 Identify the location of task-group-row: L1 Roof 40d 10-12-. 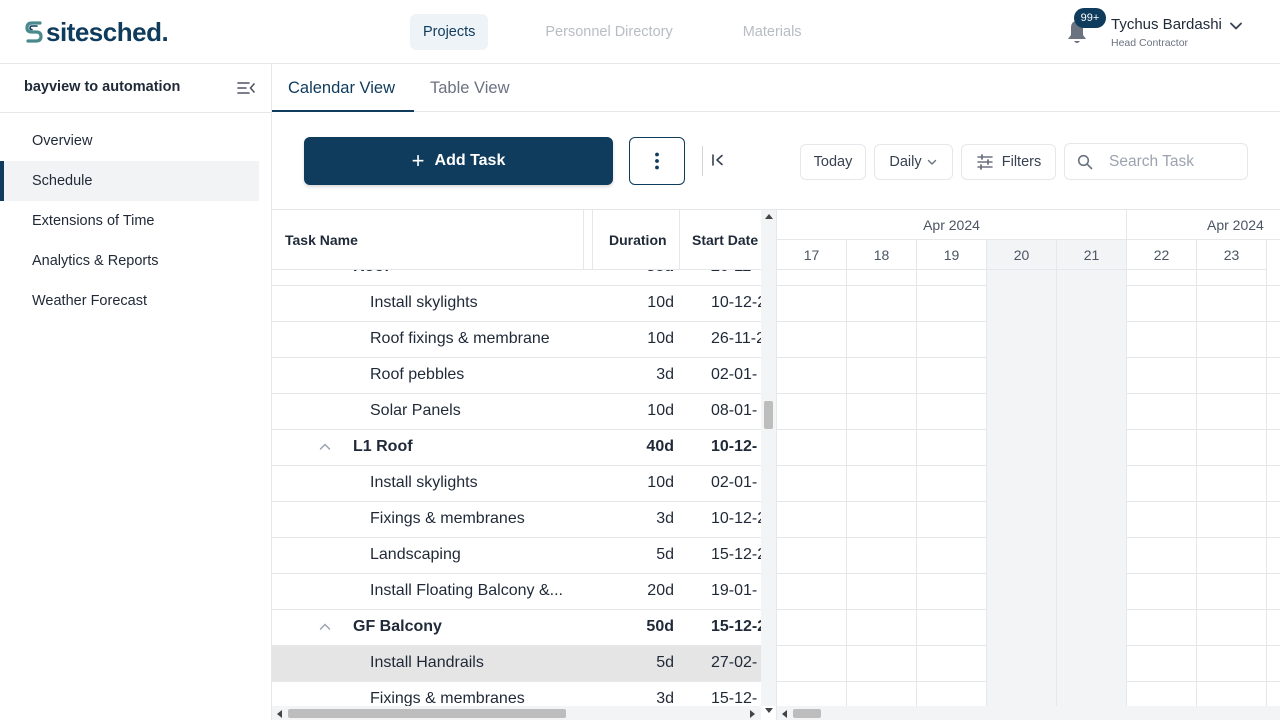
(516, 448).